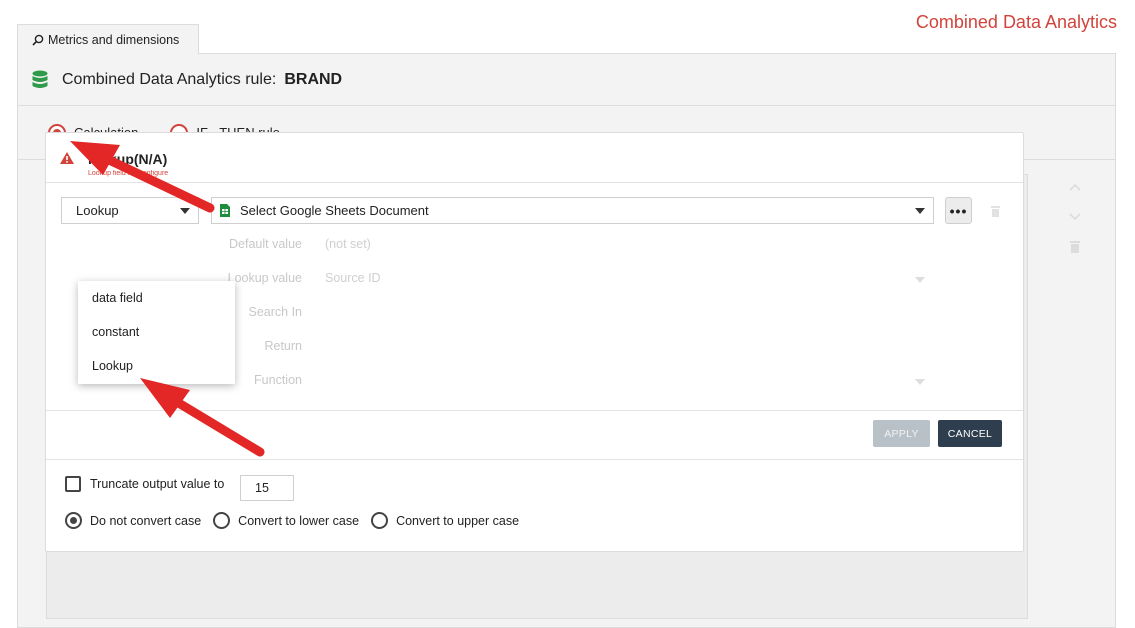  I want to click on default-value-field: (not set), so click(348, 244).